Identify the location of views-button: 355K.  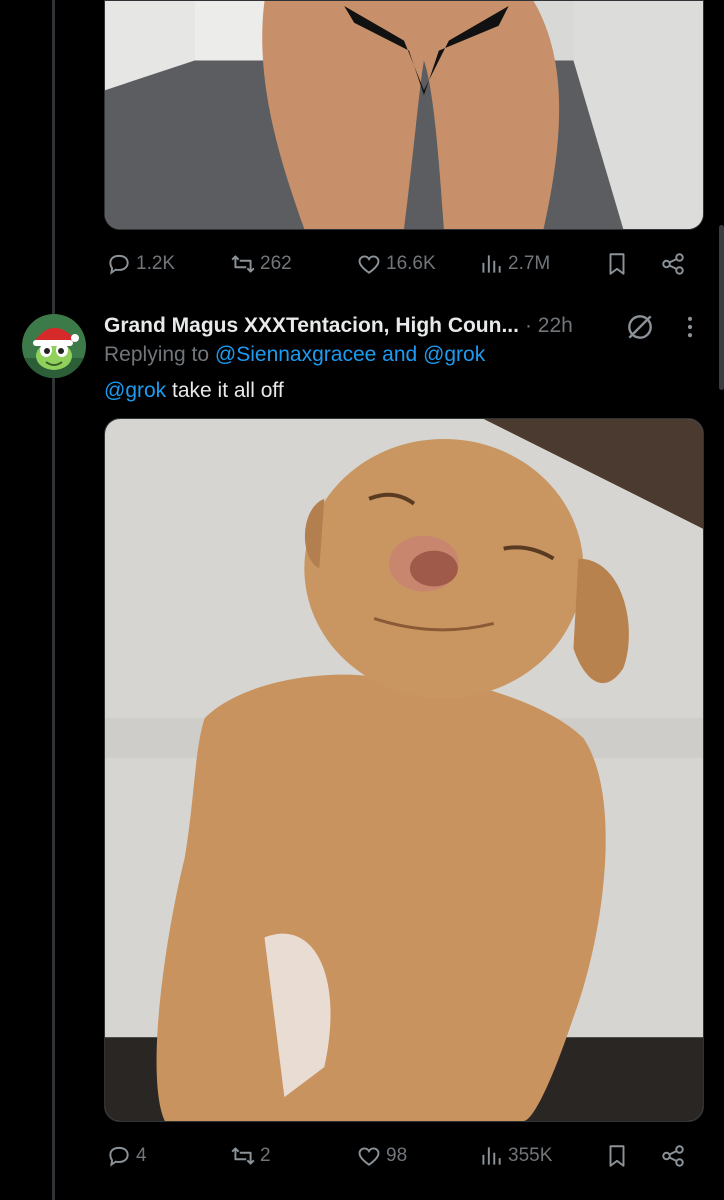
(515, 1156).